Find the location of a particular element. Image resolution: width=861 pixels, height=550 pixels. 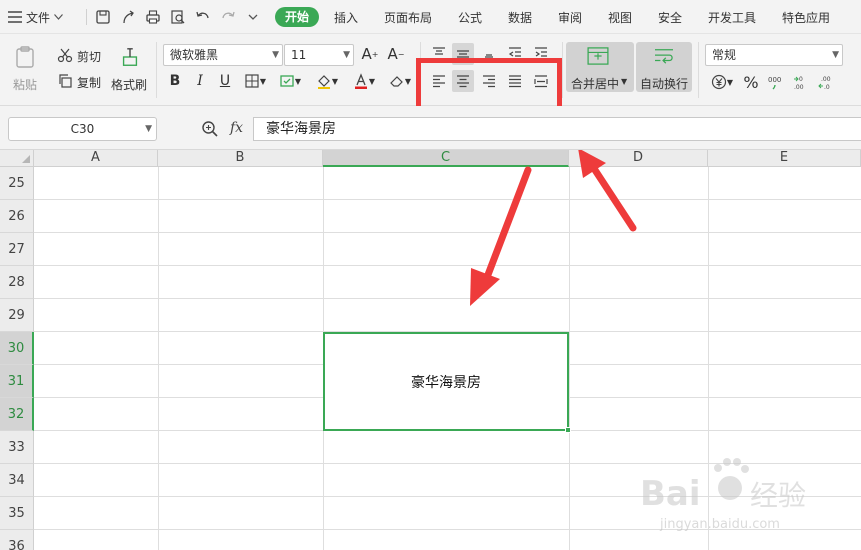

wrap-text-label: 自动换行 is located at coordinates (664, 84).